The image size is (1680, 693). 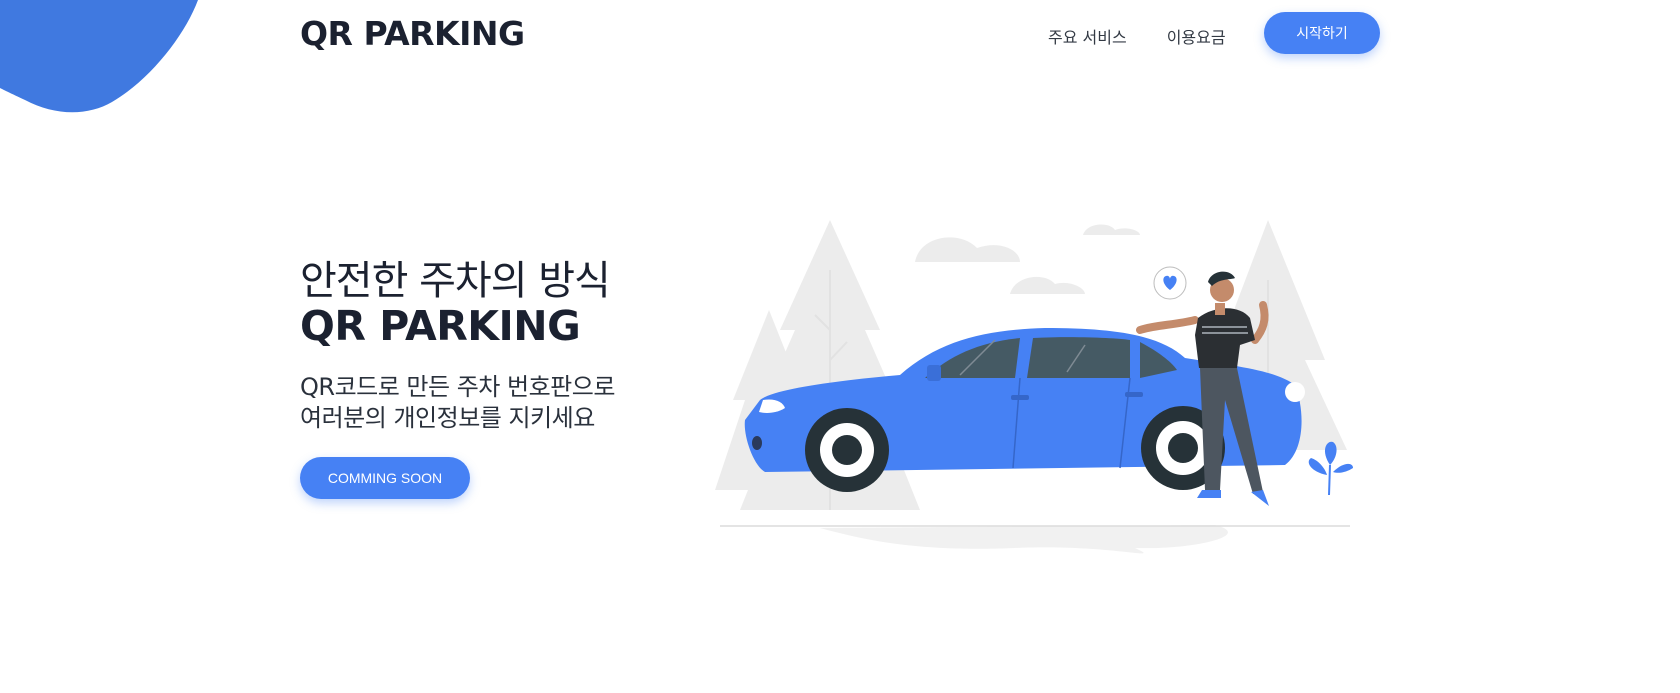 I want to click on hero-subtitle-line: 여러분의 개인정보를 지키세요, so click(x=447, y=418).